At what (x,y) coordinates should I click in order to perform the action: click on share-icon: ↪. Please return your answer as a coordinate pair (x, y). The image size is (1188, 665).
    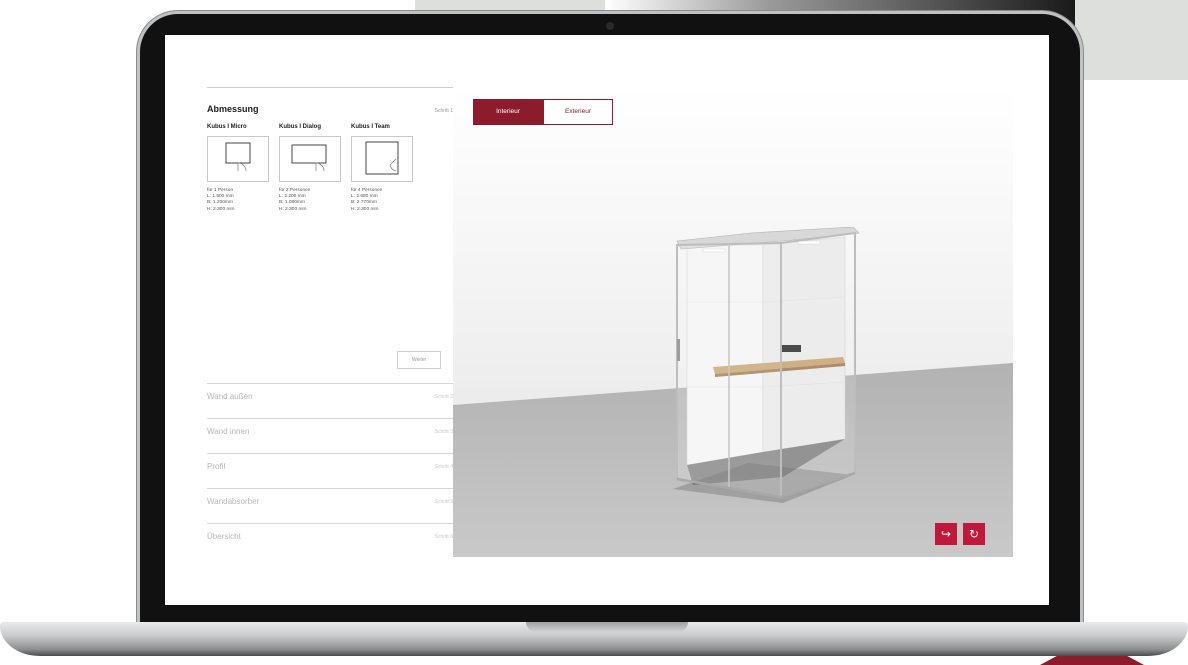
    Looking at the image, I should click on (946, 534).